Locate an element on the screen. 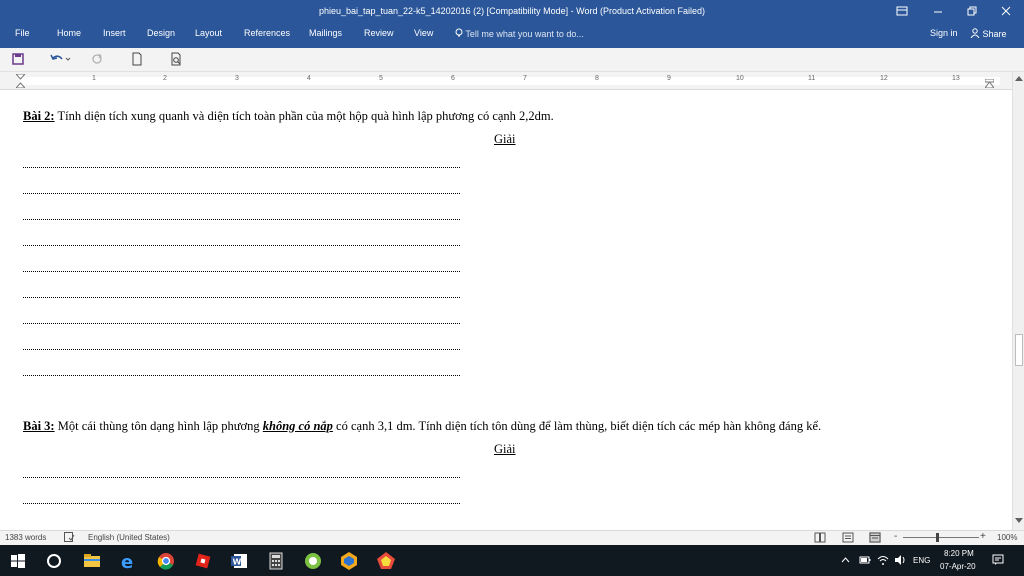 Image resolution: width=1024 pixels, height=576 pixels. volume-icon is located at coordinates (900, 560).